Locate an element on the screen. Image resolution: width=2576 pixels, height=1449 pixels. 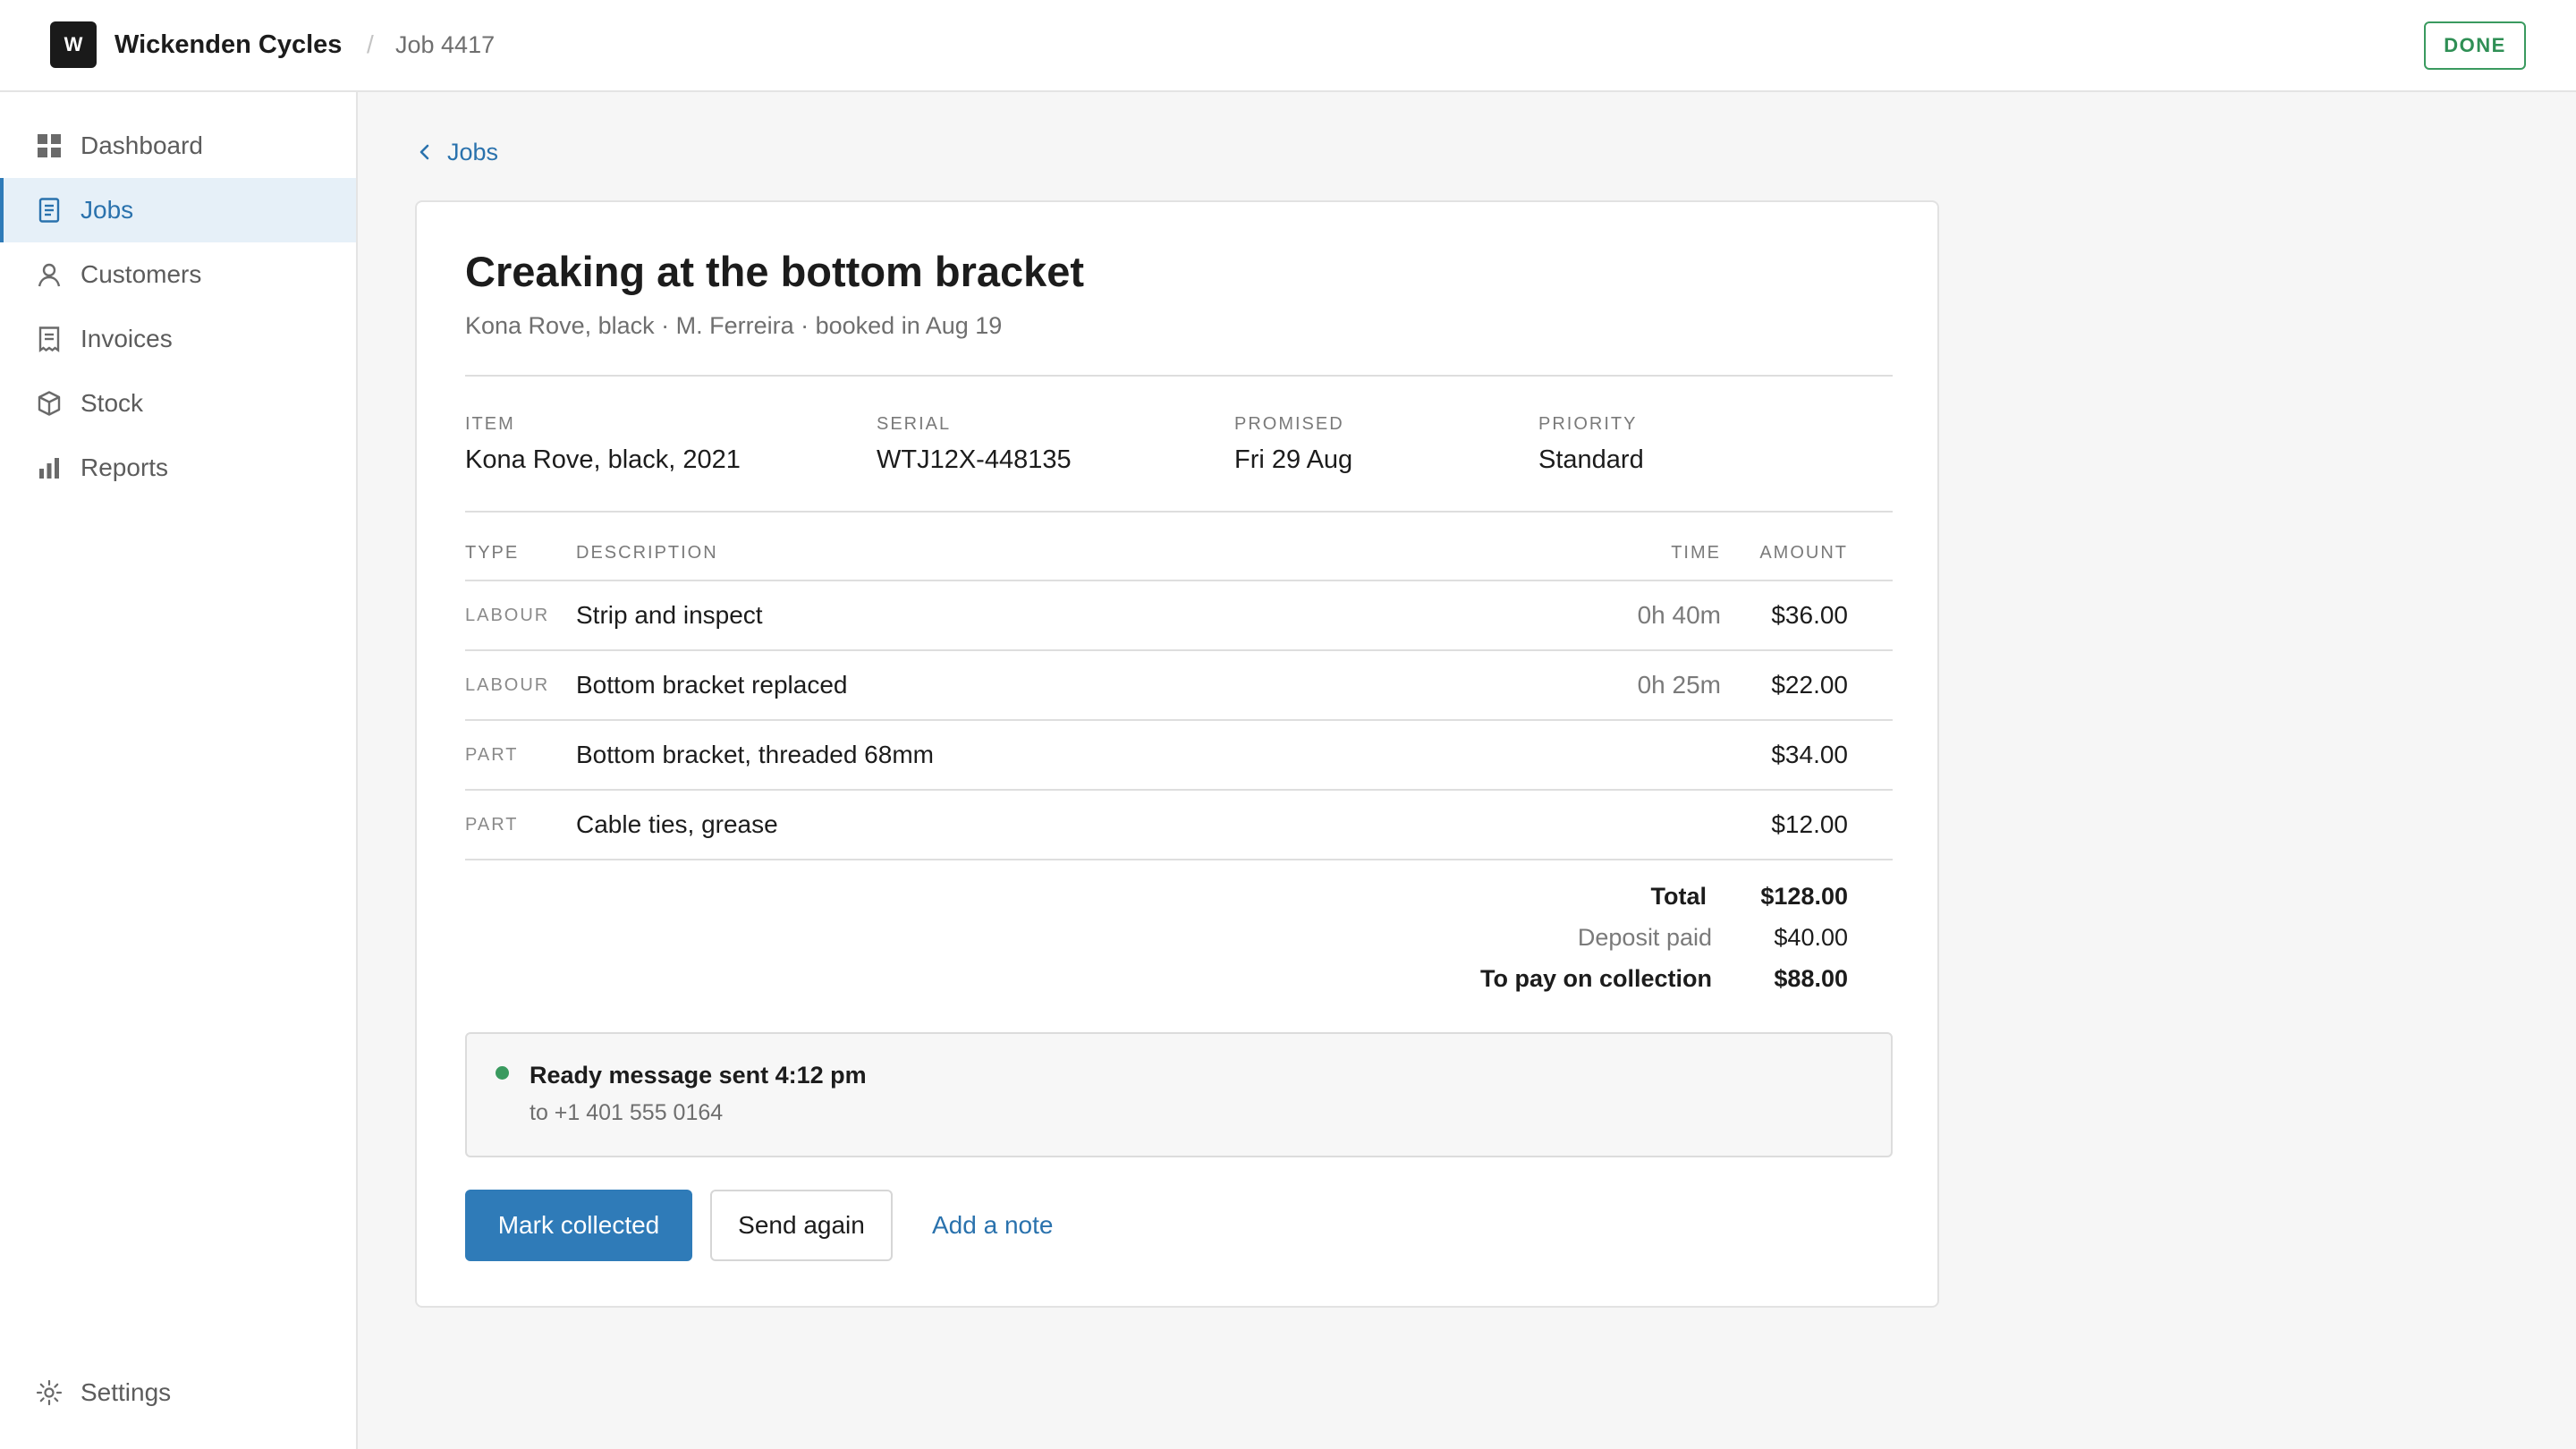
meta-priority-label: PRIORITY is located at coordinates (1588, 424).